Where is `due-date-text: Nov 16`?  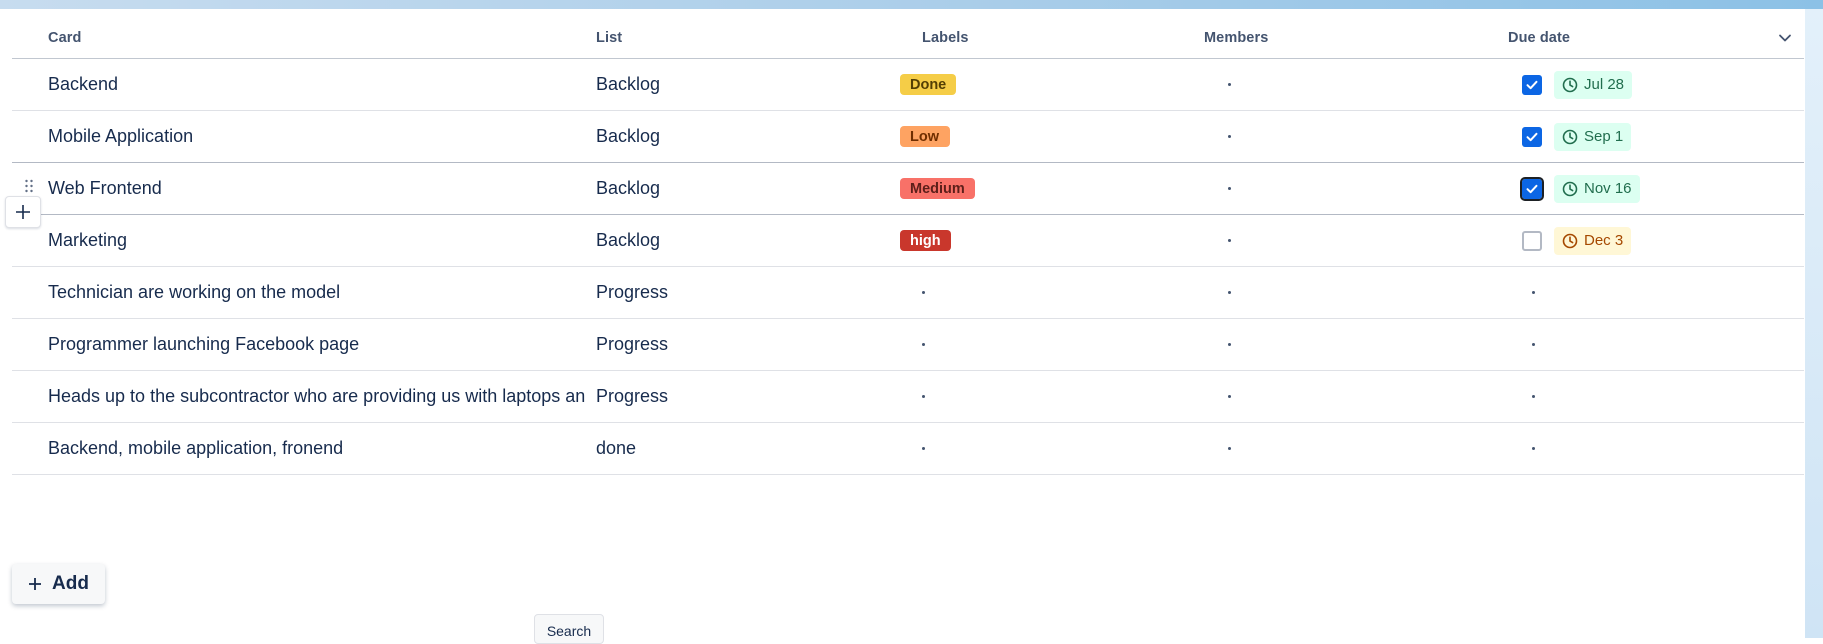 due-date-text: Nov 16 is located at coordinates (1608, 188).